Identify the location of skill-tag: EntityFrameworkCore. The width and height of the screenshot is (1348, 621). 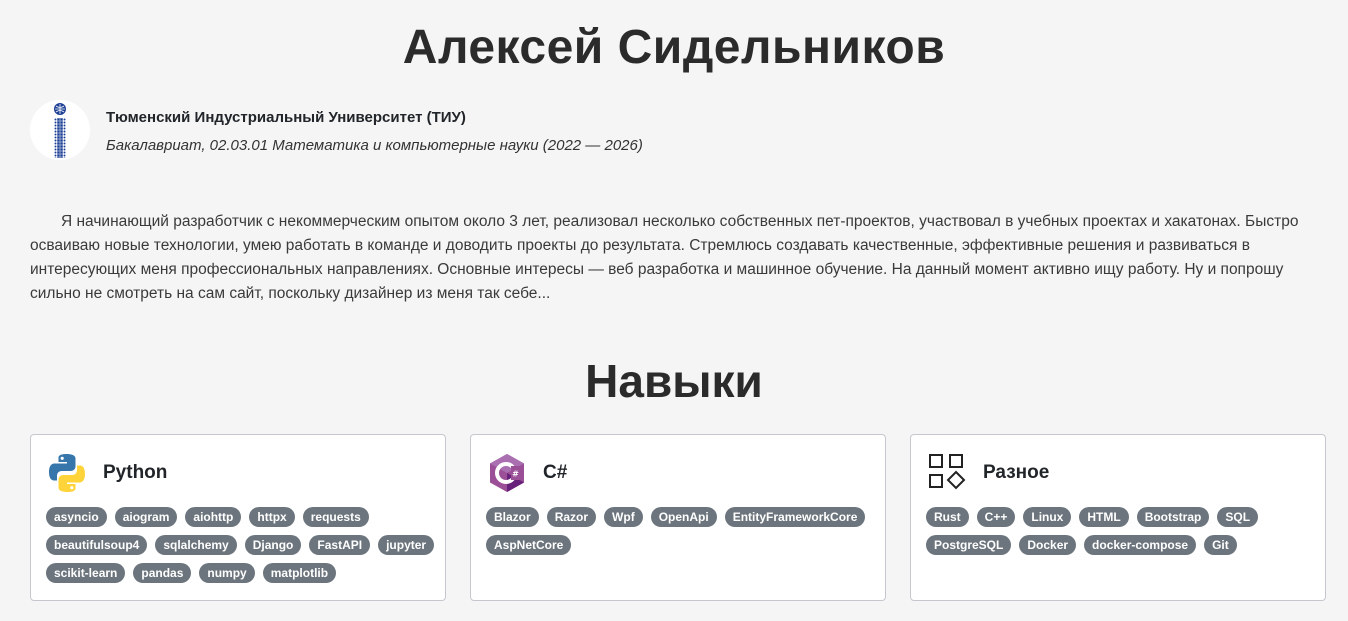
(795, 517).